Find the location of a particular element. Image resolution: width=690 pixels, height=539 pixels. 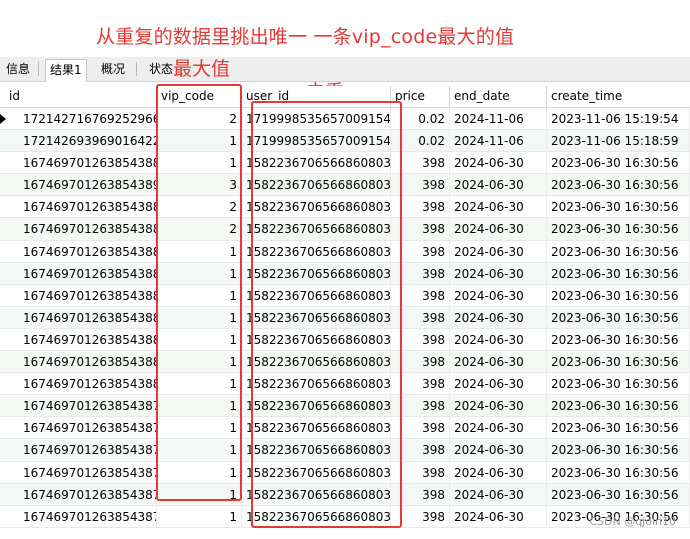

tab-overview: 概况 is located at coordinates (113, 69).